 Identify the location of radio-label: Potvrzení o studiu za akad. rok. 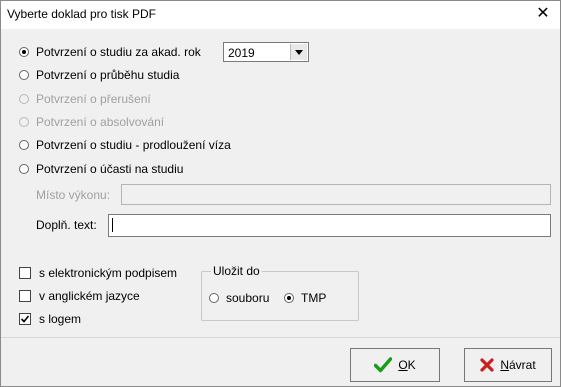
(118, 52).